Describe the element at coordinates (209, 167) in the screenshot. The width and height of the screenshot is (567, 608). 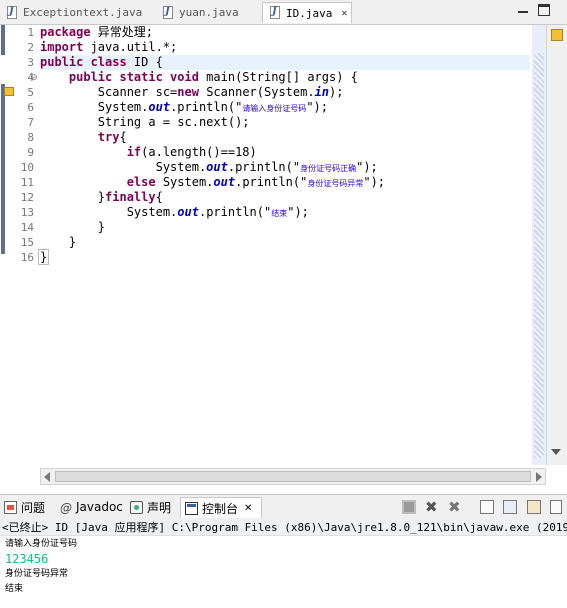
I see `code-line: System.out.println("身份证号码正确");` at that location.